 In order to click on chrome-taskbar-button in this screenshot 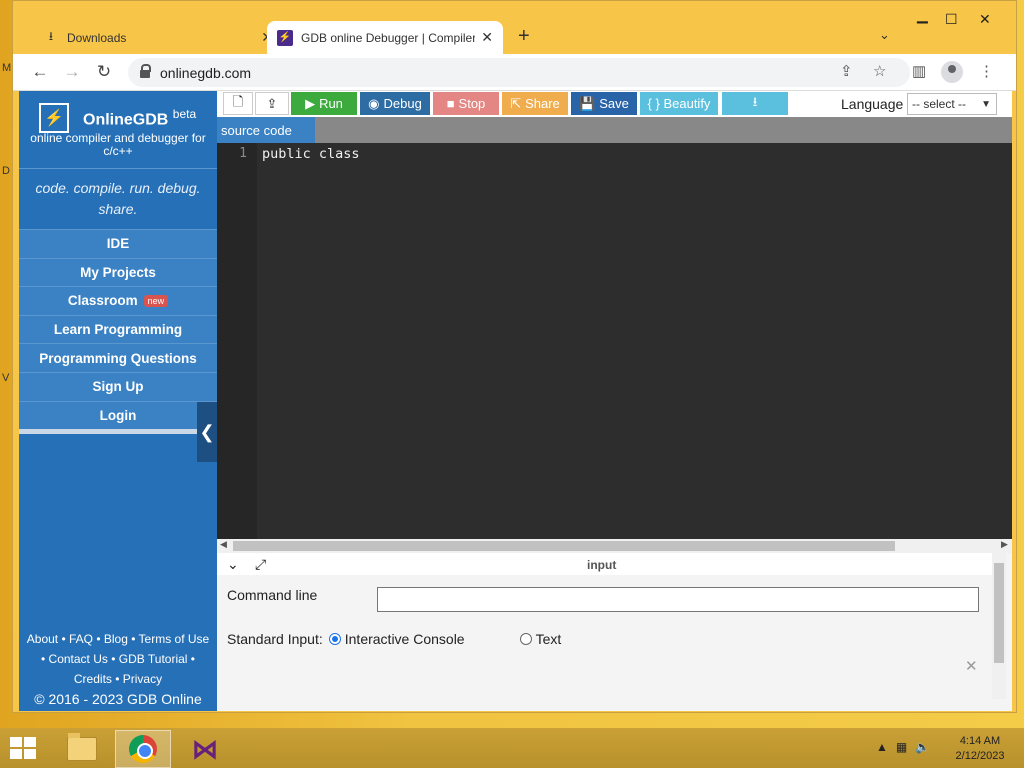, I will do `click(143, 749)`.